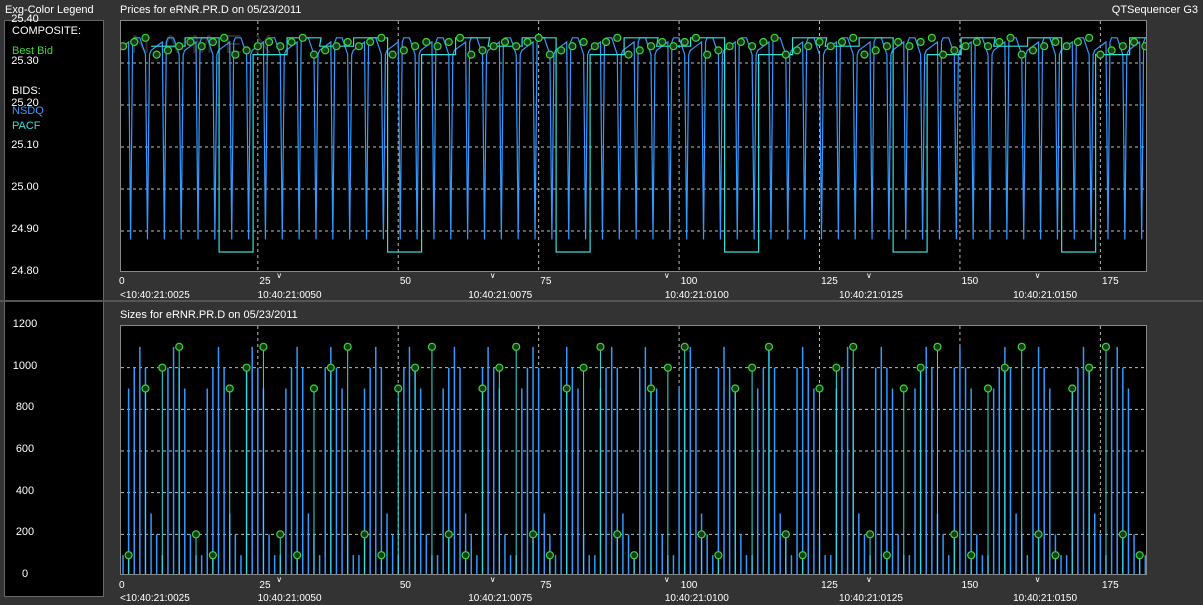 This screenshot has width=1203, height=605. Describe the element at coordinates (25, 19) in the screenshot. I see `price-y-tick: 25.40` at that location.